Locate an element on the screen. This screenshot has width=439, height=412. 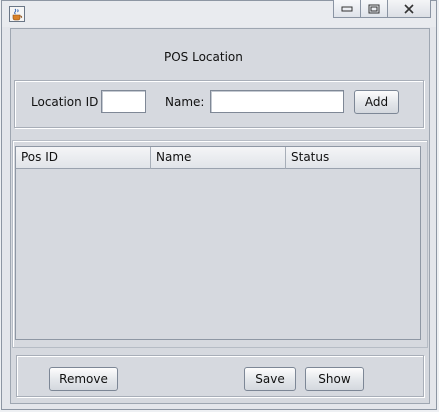
title-bar is located at coordinates (219, 13).